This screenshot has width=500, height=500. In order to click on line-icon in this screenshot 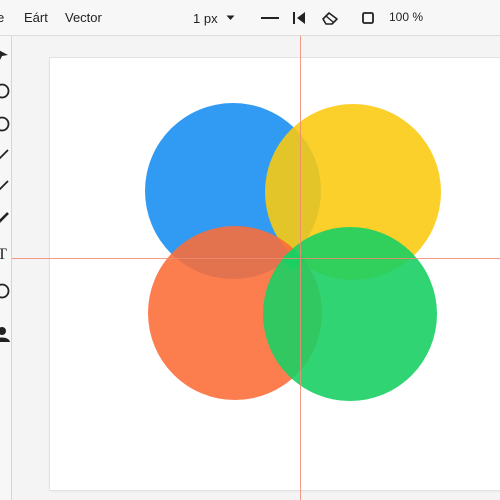, I will do `click(4, 154)`.